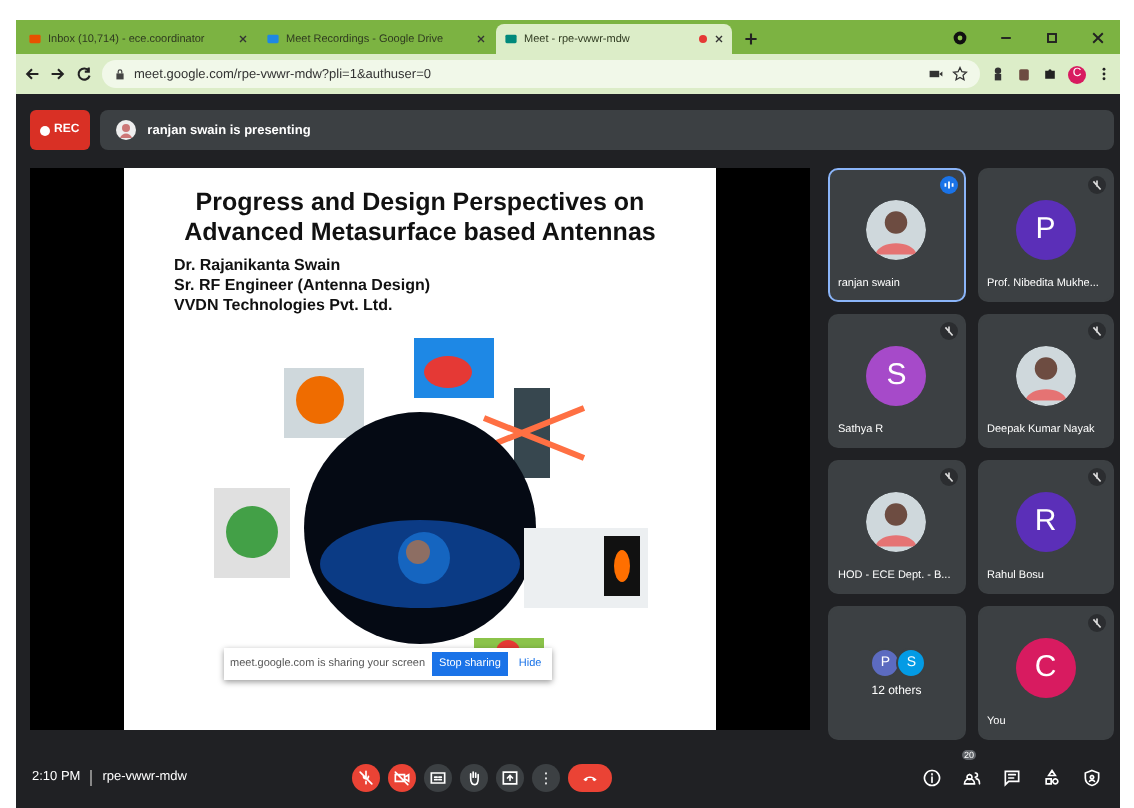 The image size is (1134, 808). I want to click on mic-off-button, so click(366, 777).